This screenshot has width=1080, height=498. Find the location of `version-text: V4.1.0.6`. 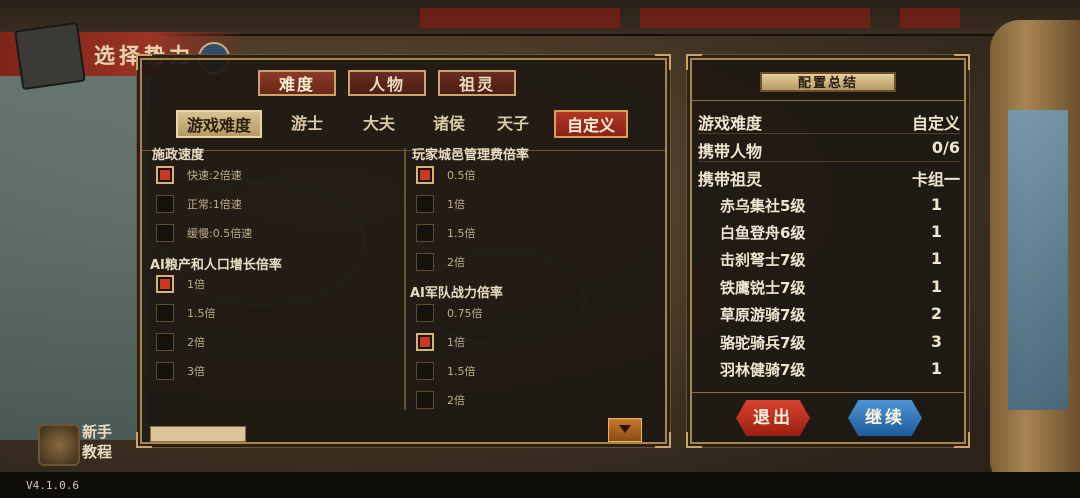

version-text: V4.1.0.6 is located at coordinates (52, 485).